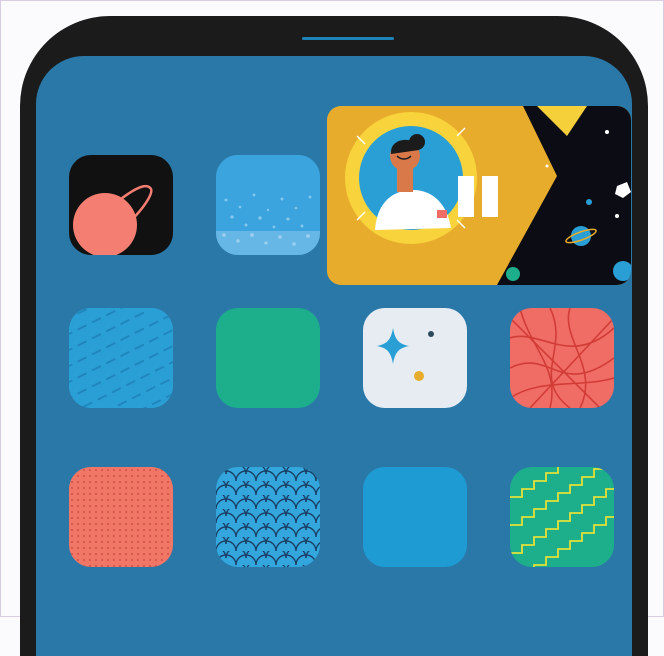  Describe the element at coordinates (466, 196) in the screenshot. I see `pause-icon` at that location.